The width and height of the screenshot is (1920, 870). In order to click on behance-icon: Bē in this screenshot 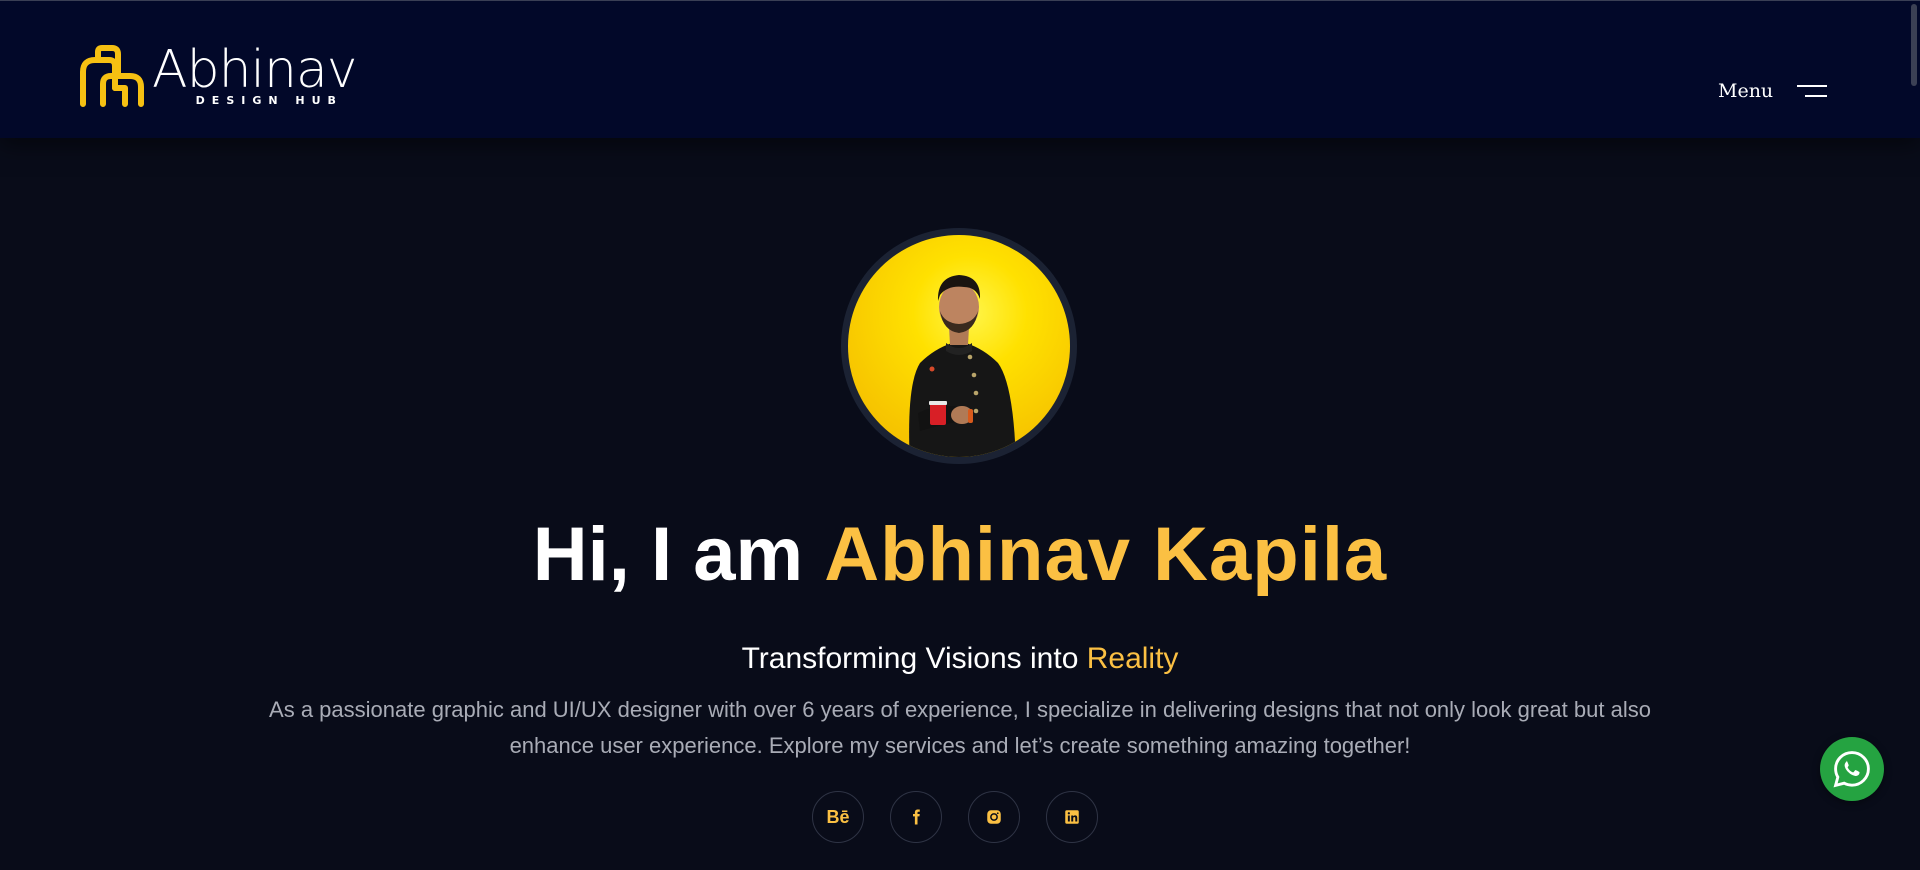, I will do `click(838, 816)`.